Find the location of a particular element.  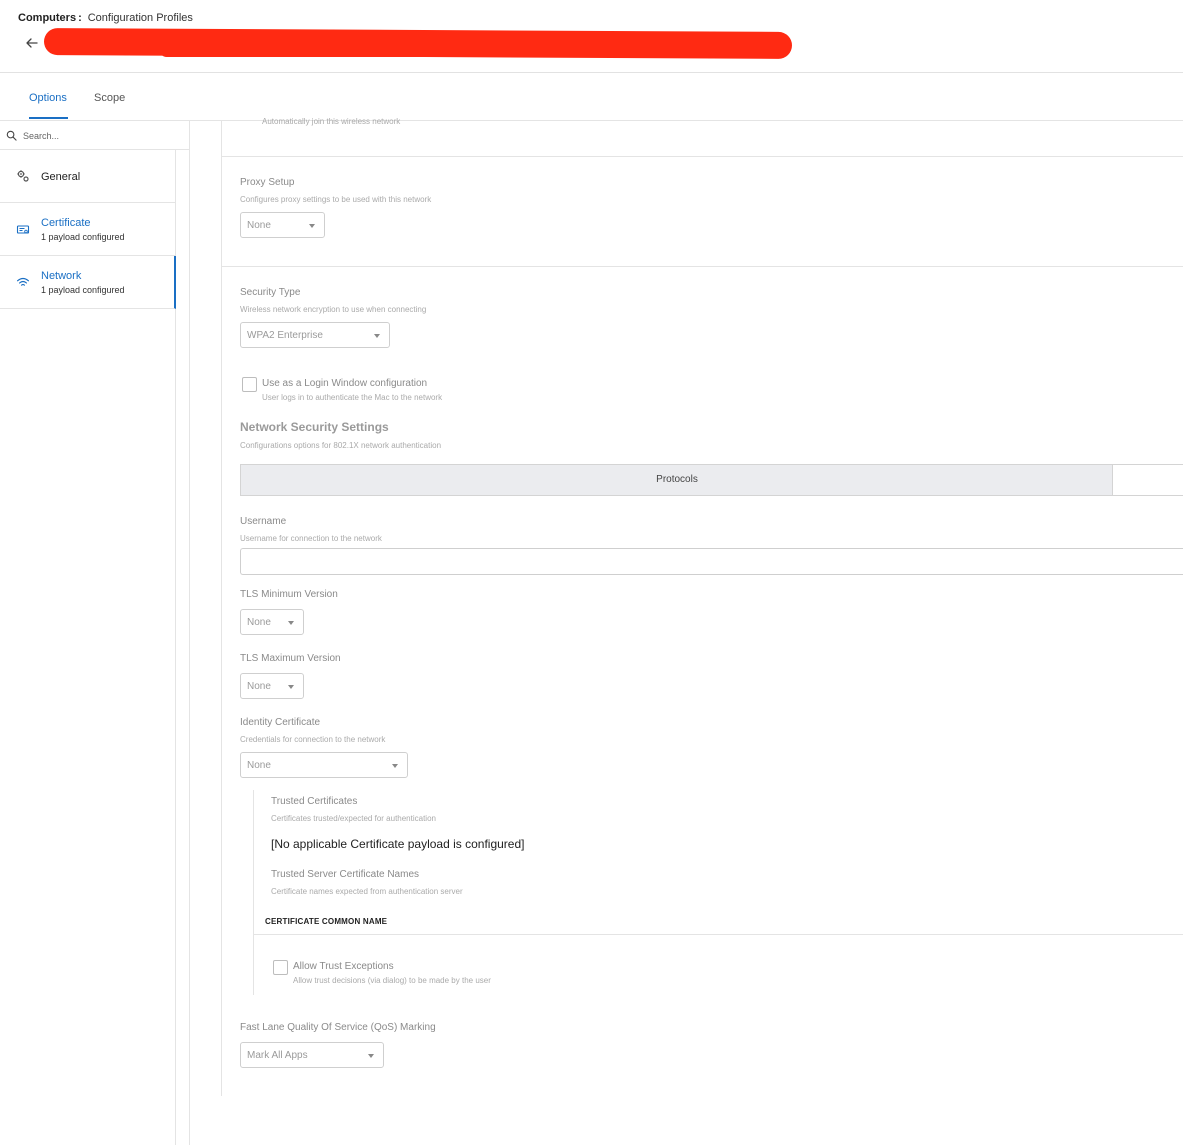

security-settings-tab-bar: Protocols is located at coordinates (711, 480).